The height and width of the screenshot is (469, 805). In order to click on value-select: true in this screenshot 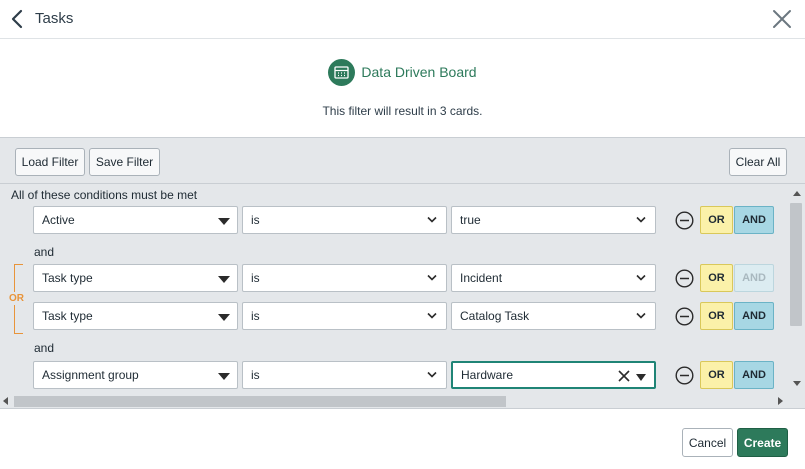, I will do `click(553, 220)`.